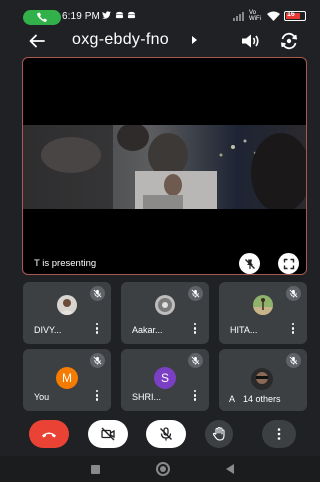  Describe the element at coordinates (106, 16) in the screenshot. I see `twitter-bird-icon` at that location.